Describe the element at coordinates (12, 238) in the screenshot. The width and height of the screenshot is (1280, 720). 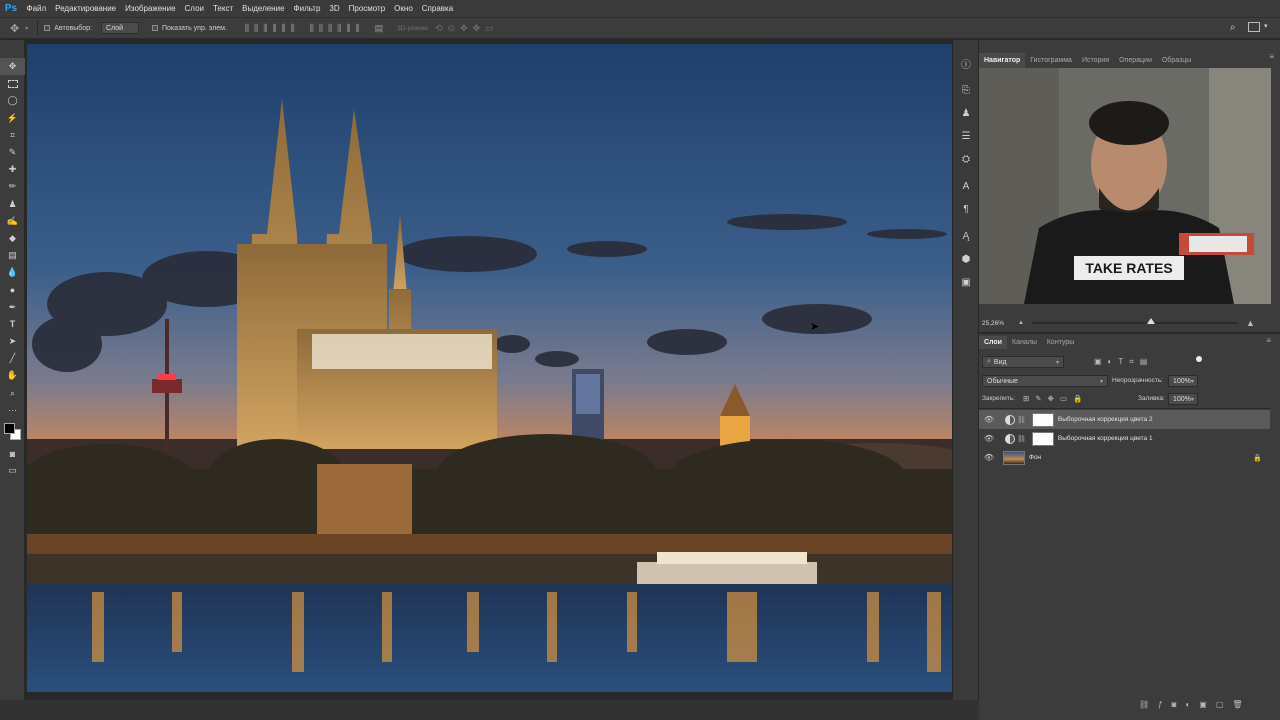
I see `eraser-icon: ◆` at that location.